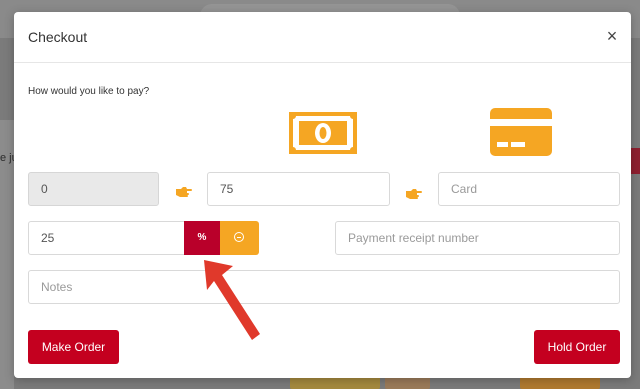  I want to click on hold-order-button: Hold Order, so click(577, 347).